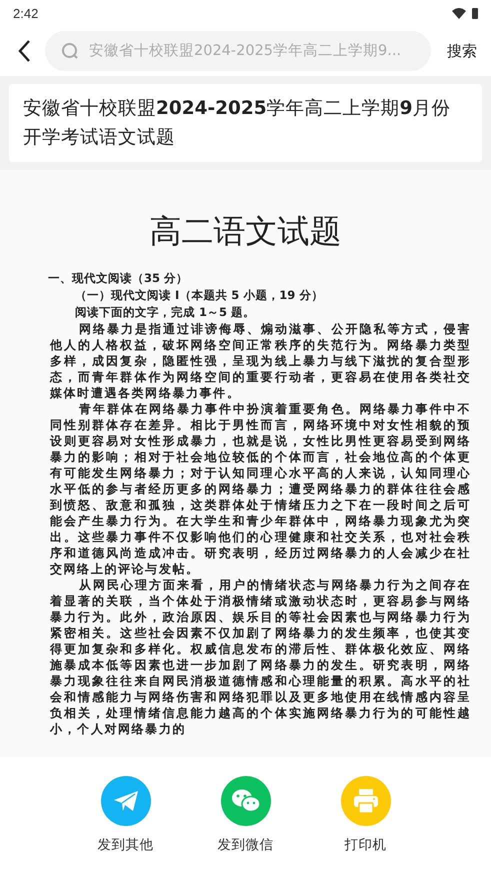  Describe the element at coordinates (459, 13) in the screenshot. I see `wifi-icon` at that location.